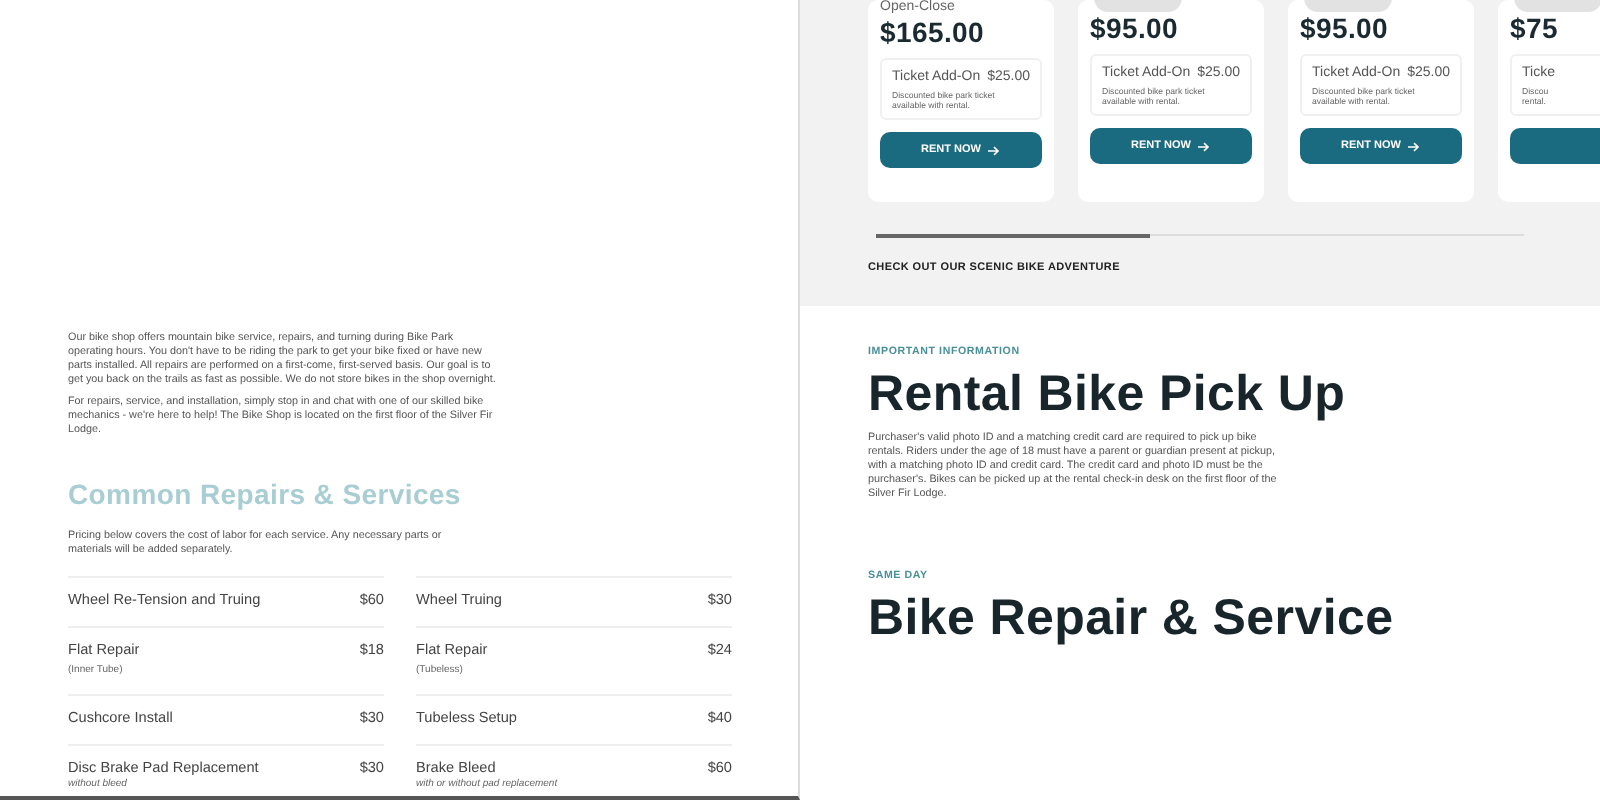 This screenshot has width=1600, height=800. I want to click on section-heading: Common Repairs & Services, so click(265, 494).